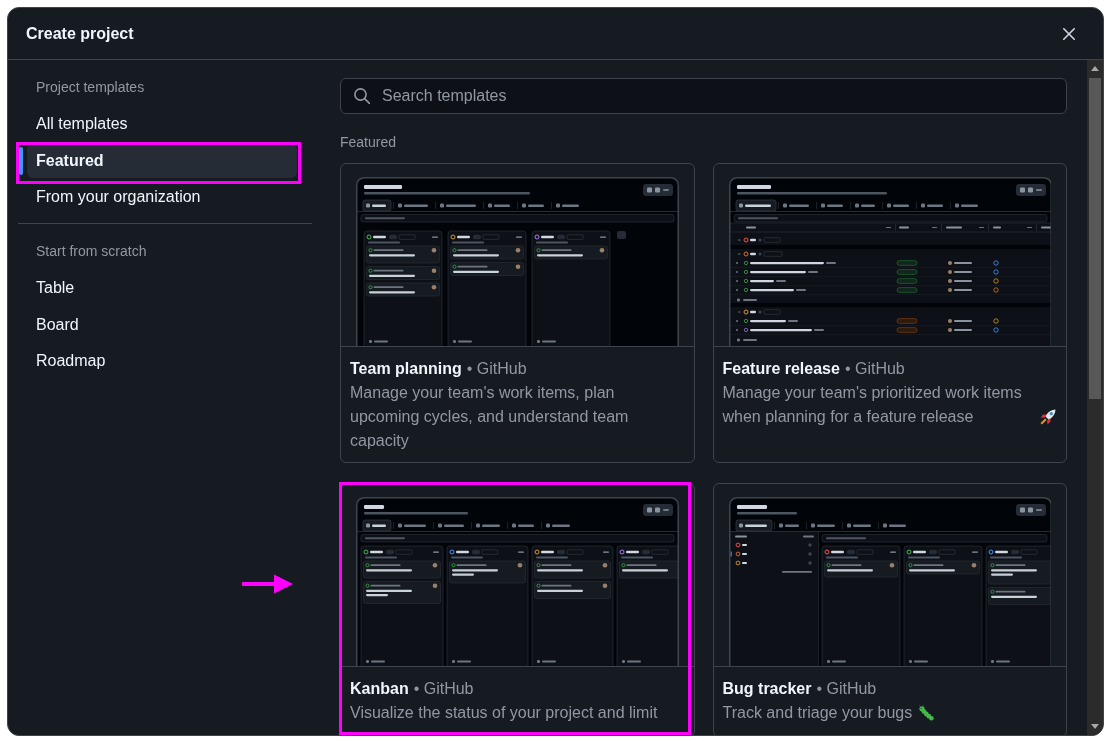 Image resolution: width=1109 pixels, height=741 pixels. Describe the element at coordinates (379, 688) in the screenshot. I see `template-title: Kanban` at that location.